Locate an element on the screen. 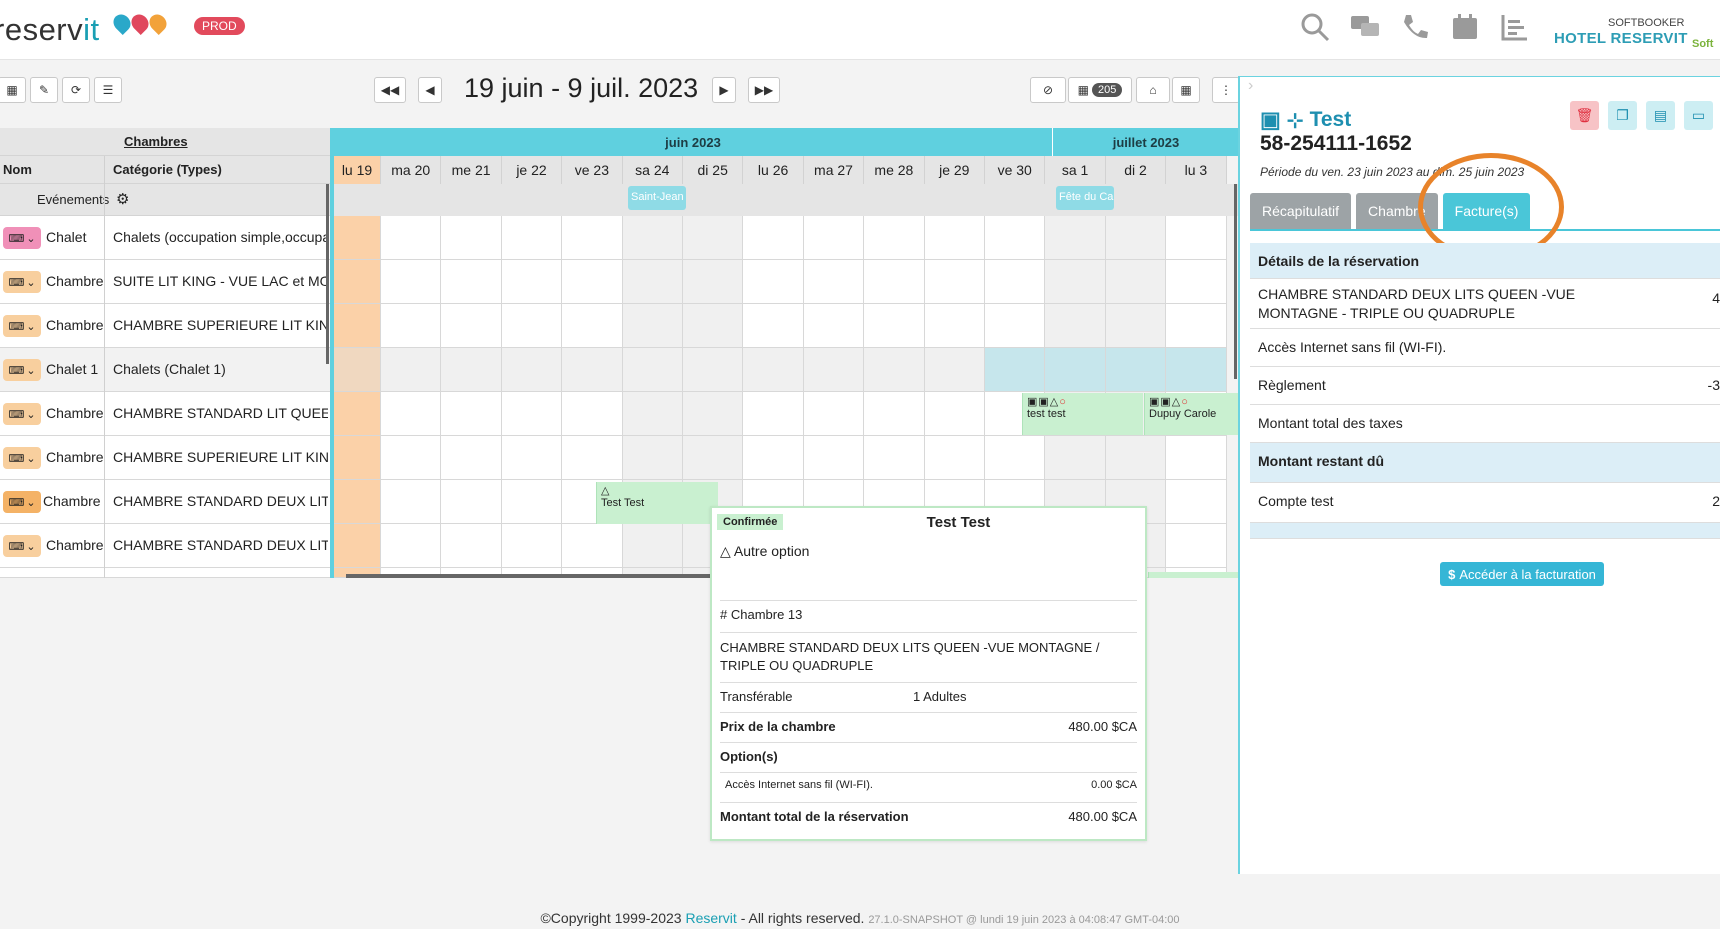  day-header: me 28 is located at coordinates (894, 170).